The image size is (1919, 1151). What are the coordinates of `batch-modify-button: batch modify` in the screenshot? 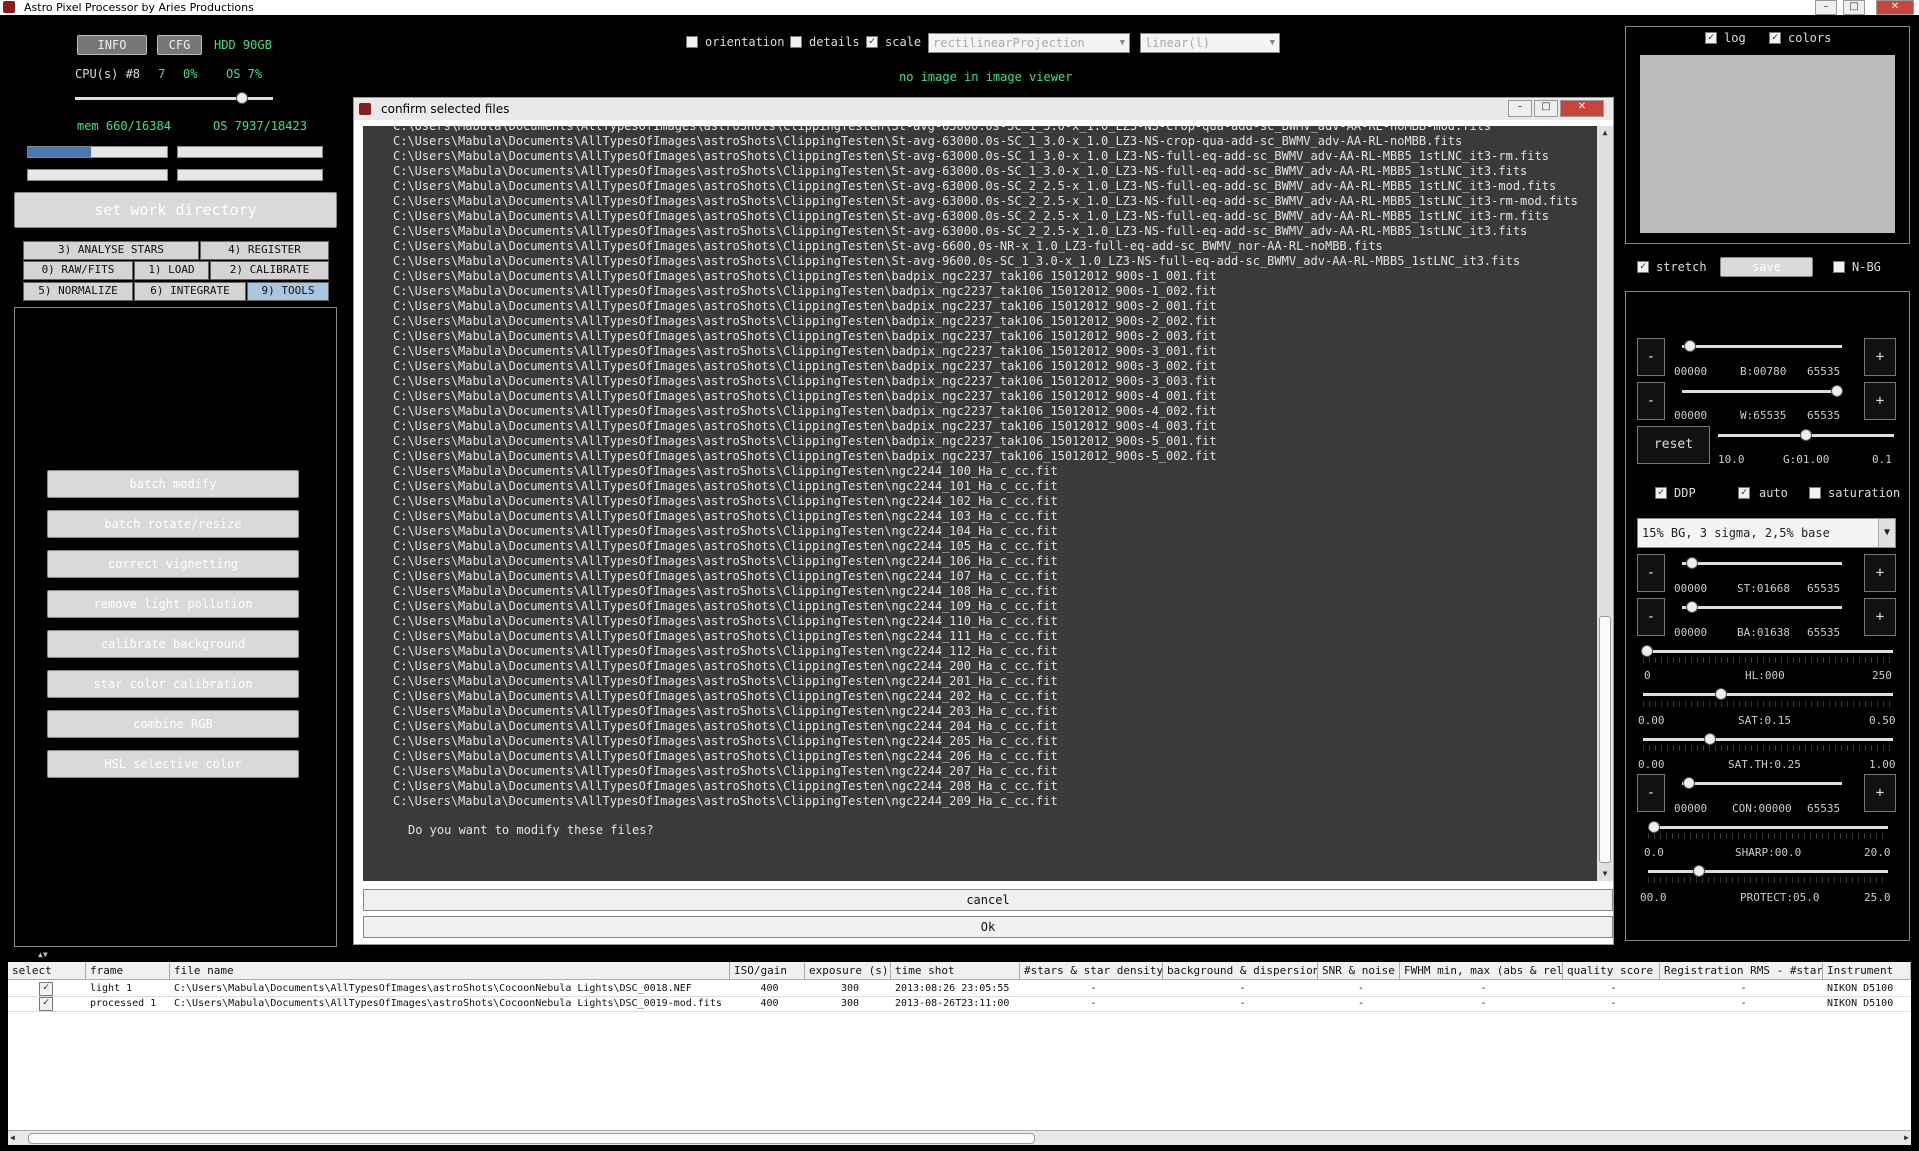 It's located at (173, 484).